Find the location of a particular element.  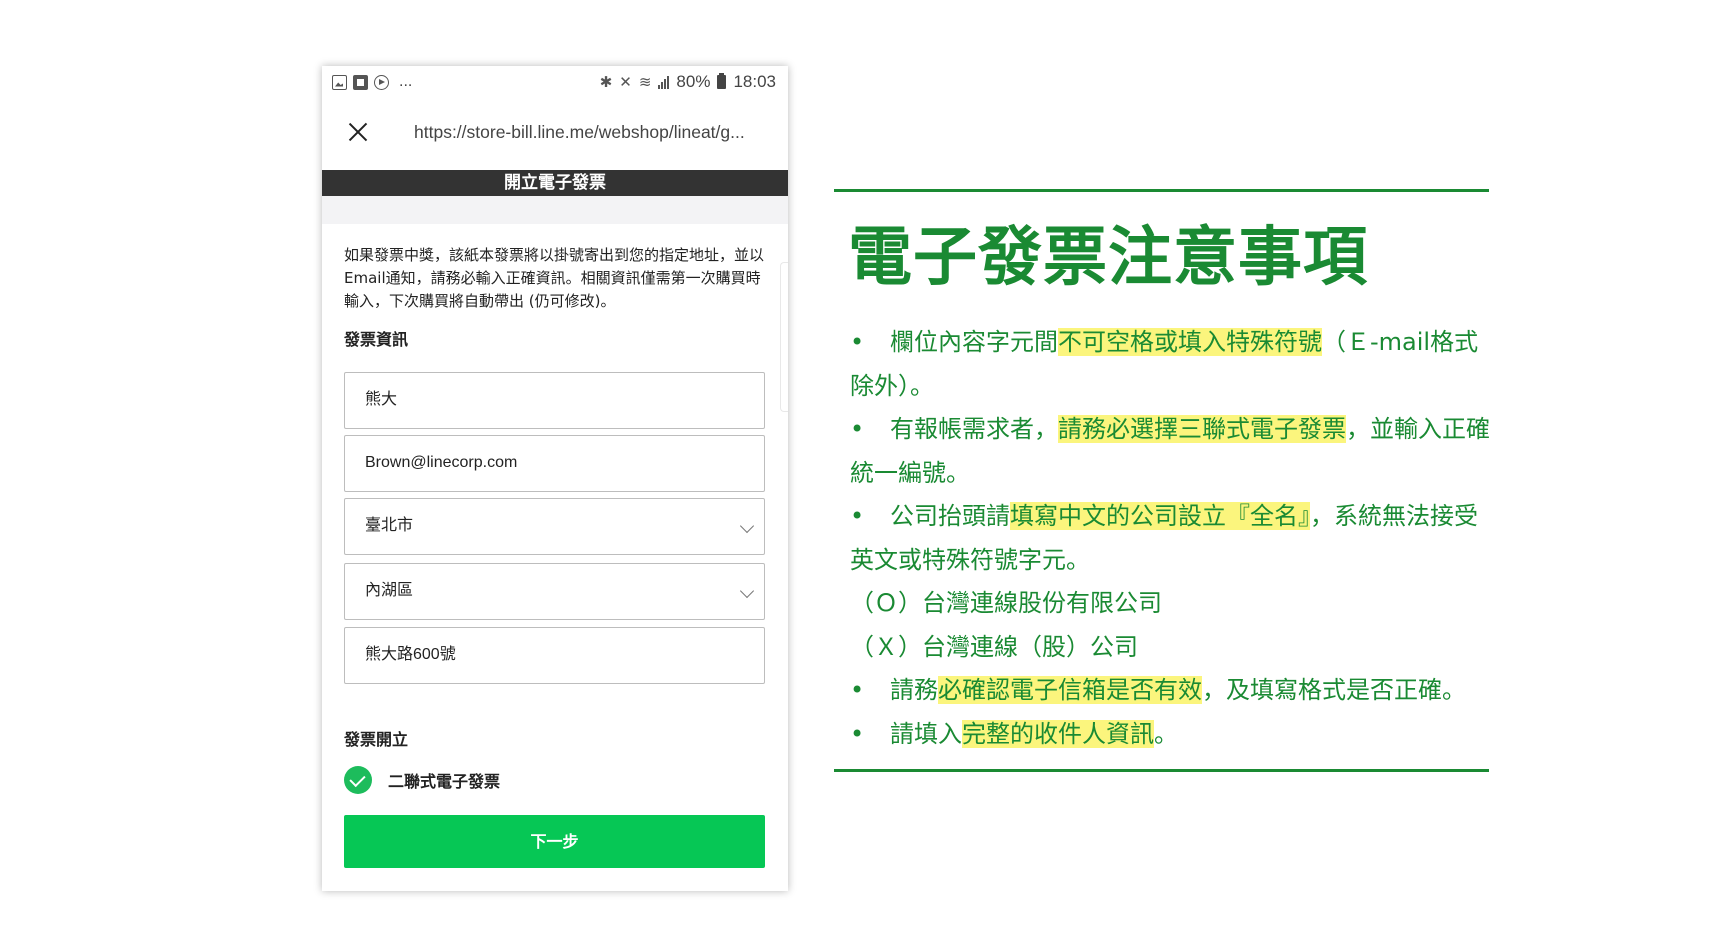

address-field: 熊大路600號 is located at coordinates (554, 655).